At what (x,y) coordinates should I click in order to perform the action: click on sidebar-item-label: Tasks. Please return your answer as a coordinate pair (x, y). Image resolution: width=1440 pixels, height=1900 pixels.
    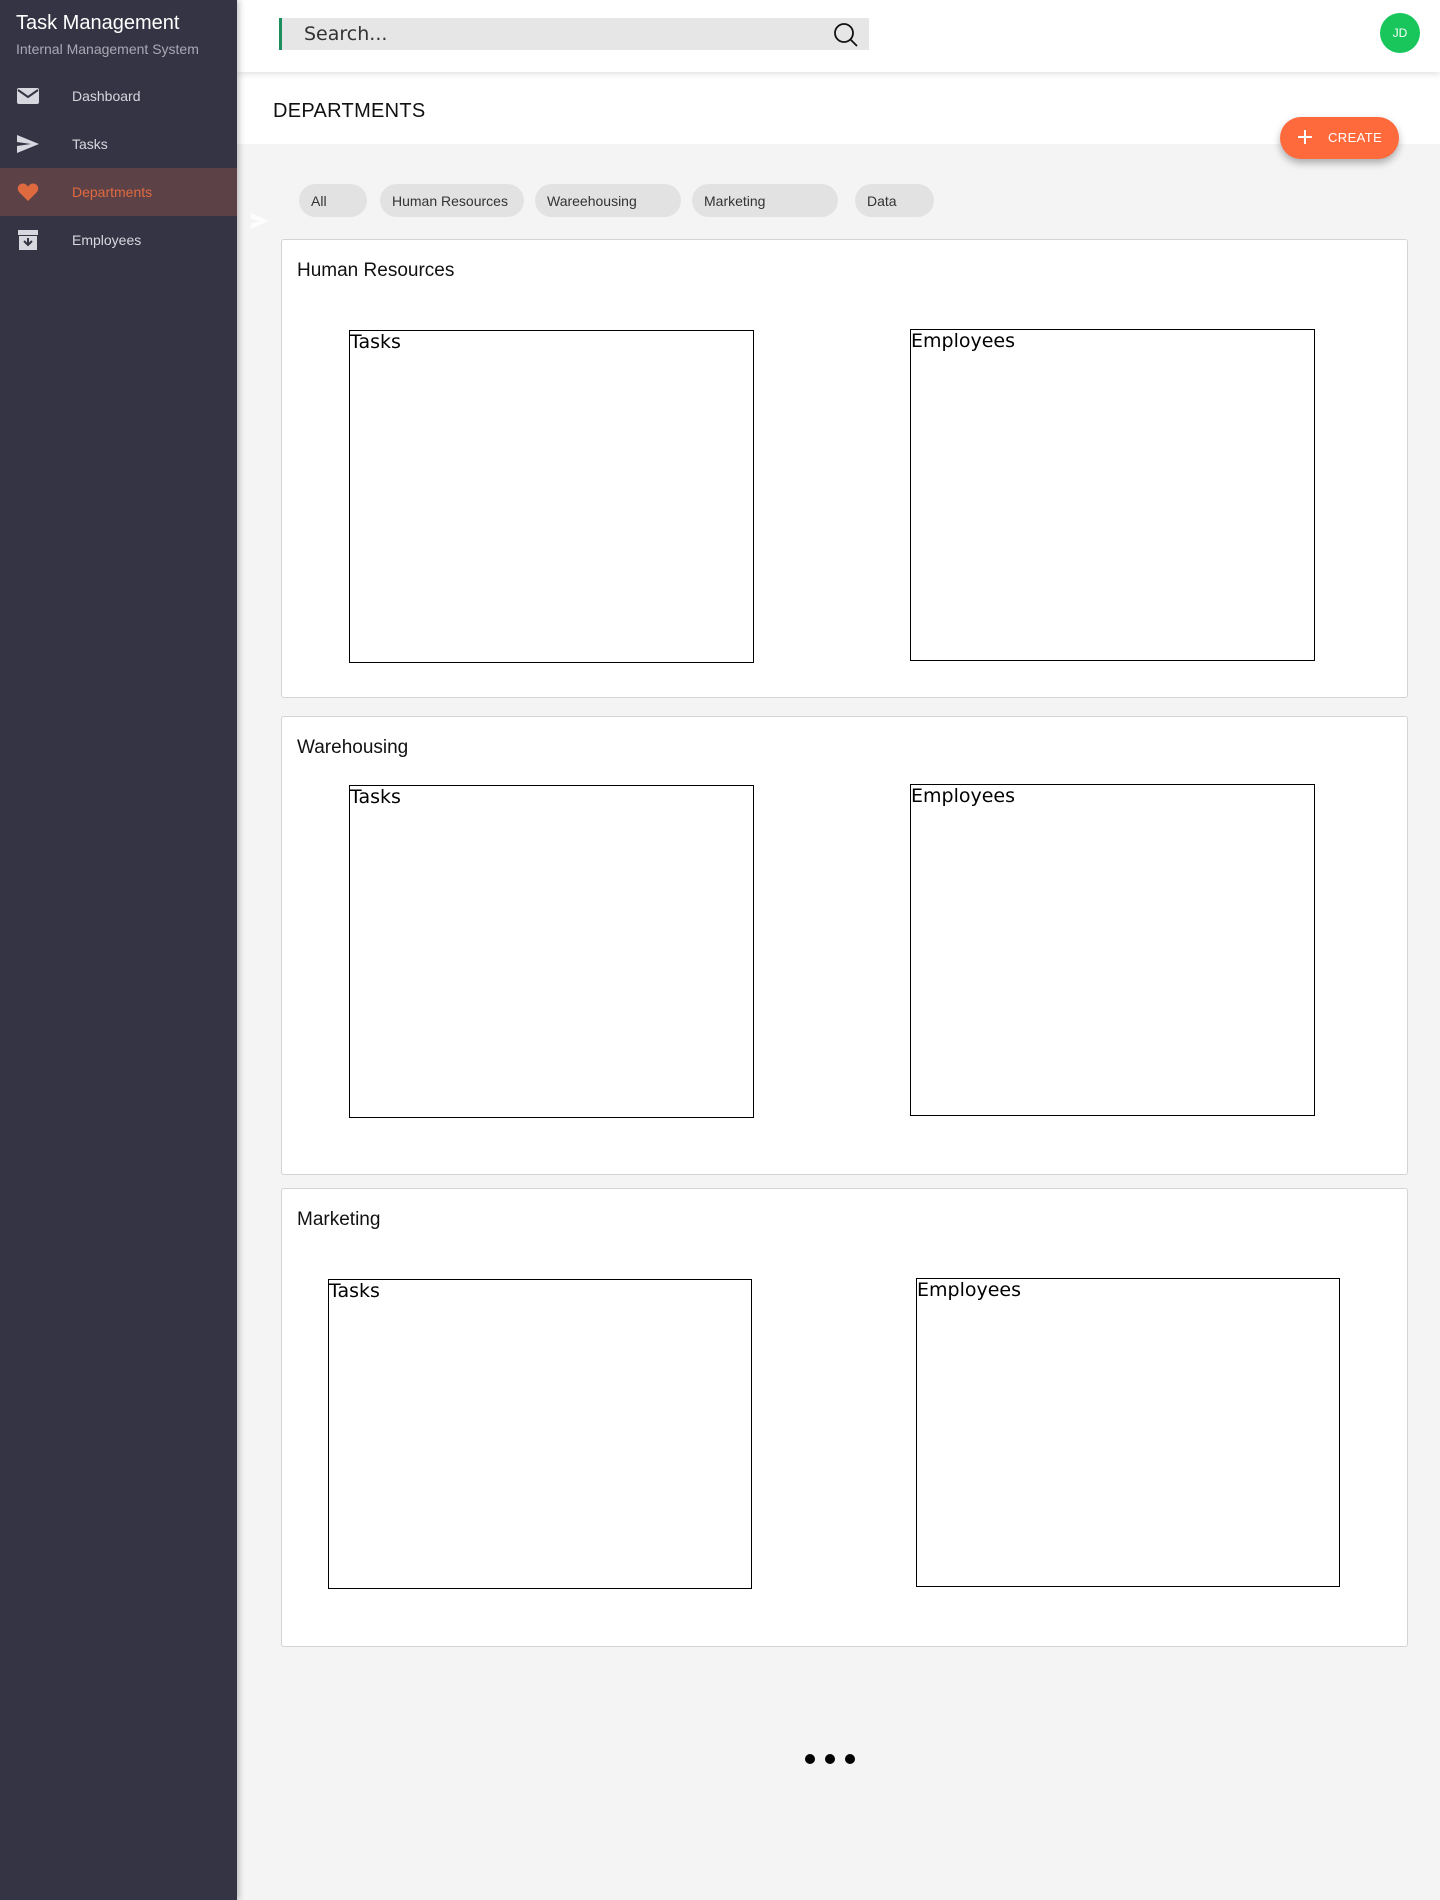
    Looking at the image, I should click on (90, 144).